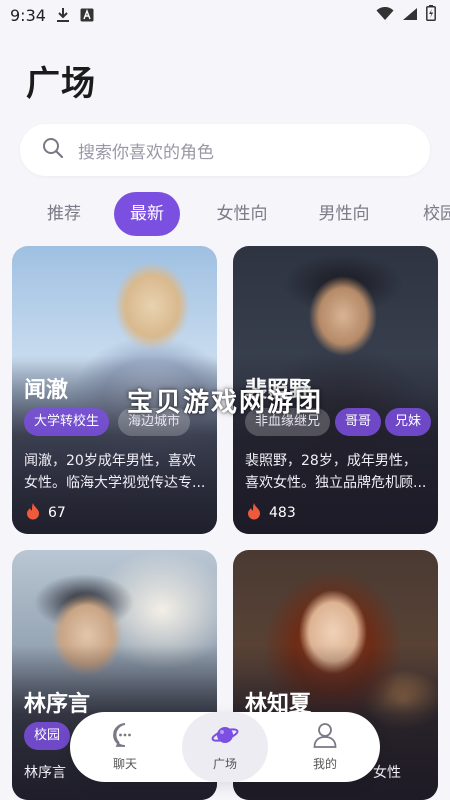 The image size is (450, 800). I want to click on tab-male-oriented: 男性向, so click(344, 214).